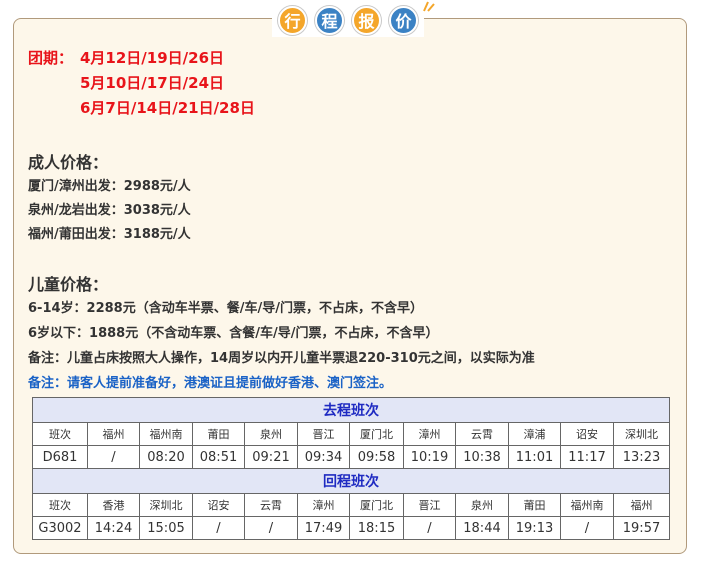  I want to click on visa-note: 备注：请客人提前准备好，港澳证且提前做好香港、澳门签注。, so click(210, 383).